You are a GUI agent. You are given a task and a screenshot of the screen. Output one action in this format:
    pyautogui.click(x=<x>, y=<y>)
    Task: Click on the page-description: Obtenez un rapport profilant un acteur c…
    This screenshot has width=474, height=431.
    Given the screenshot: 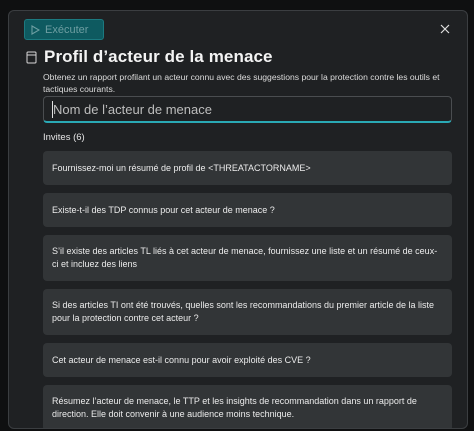 What is the action you would take?
    pyautogui.click(x=241, y=83)
    